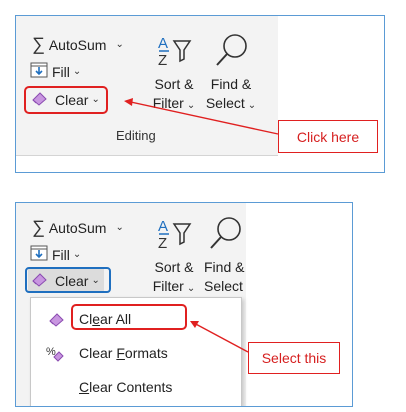 The width and height of the screenshot is (406, 412). Describe the element at coordinates (223, 286) in the screenshot. I see `find-select-label-2: Select` at that location.